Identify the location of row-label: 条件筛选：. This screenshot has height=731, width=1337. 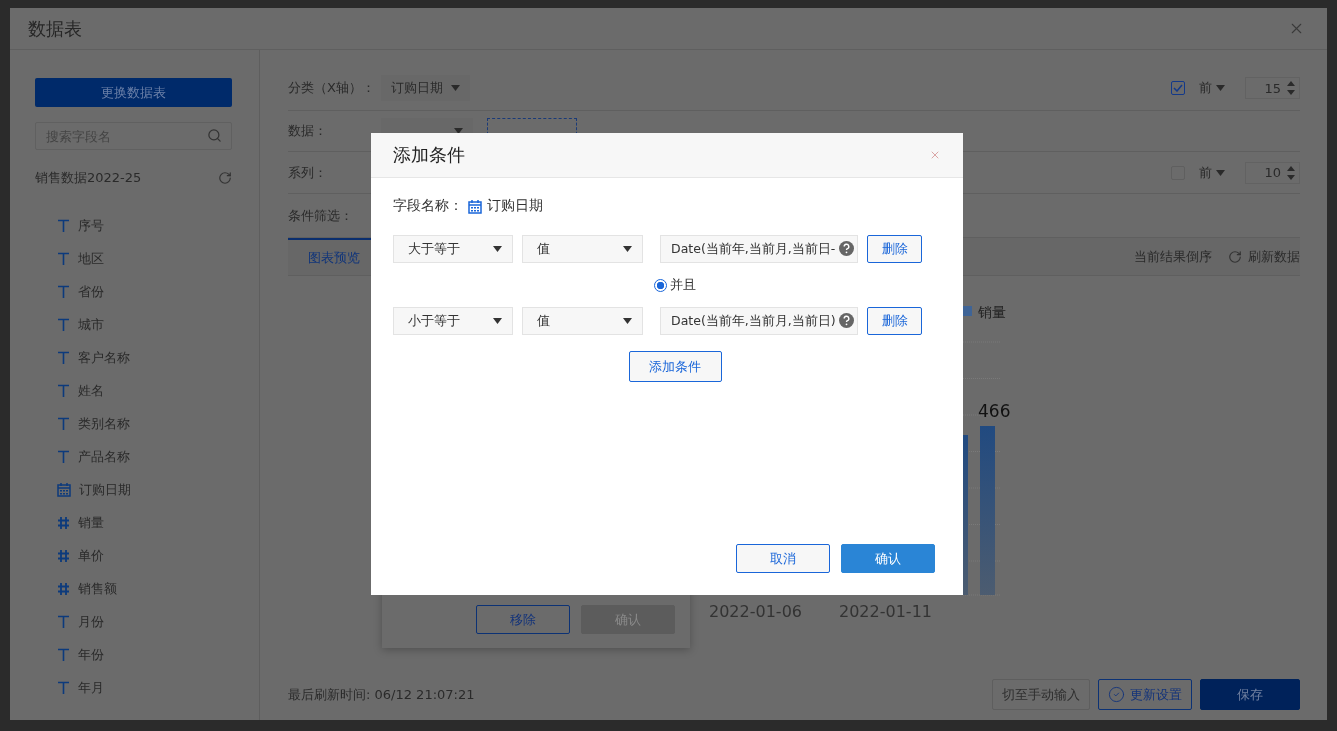
(321, 215).